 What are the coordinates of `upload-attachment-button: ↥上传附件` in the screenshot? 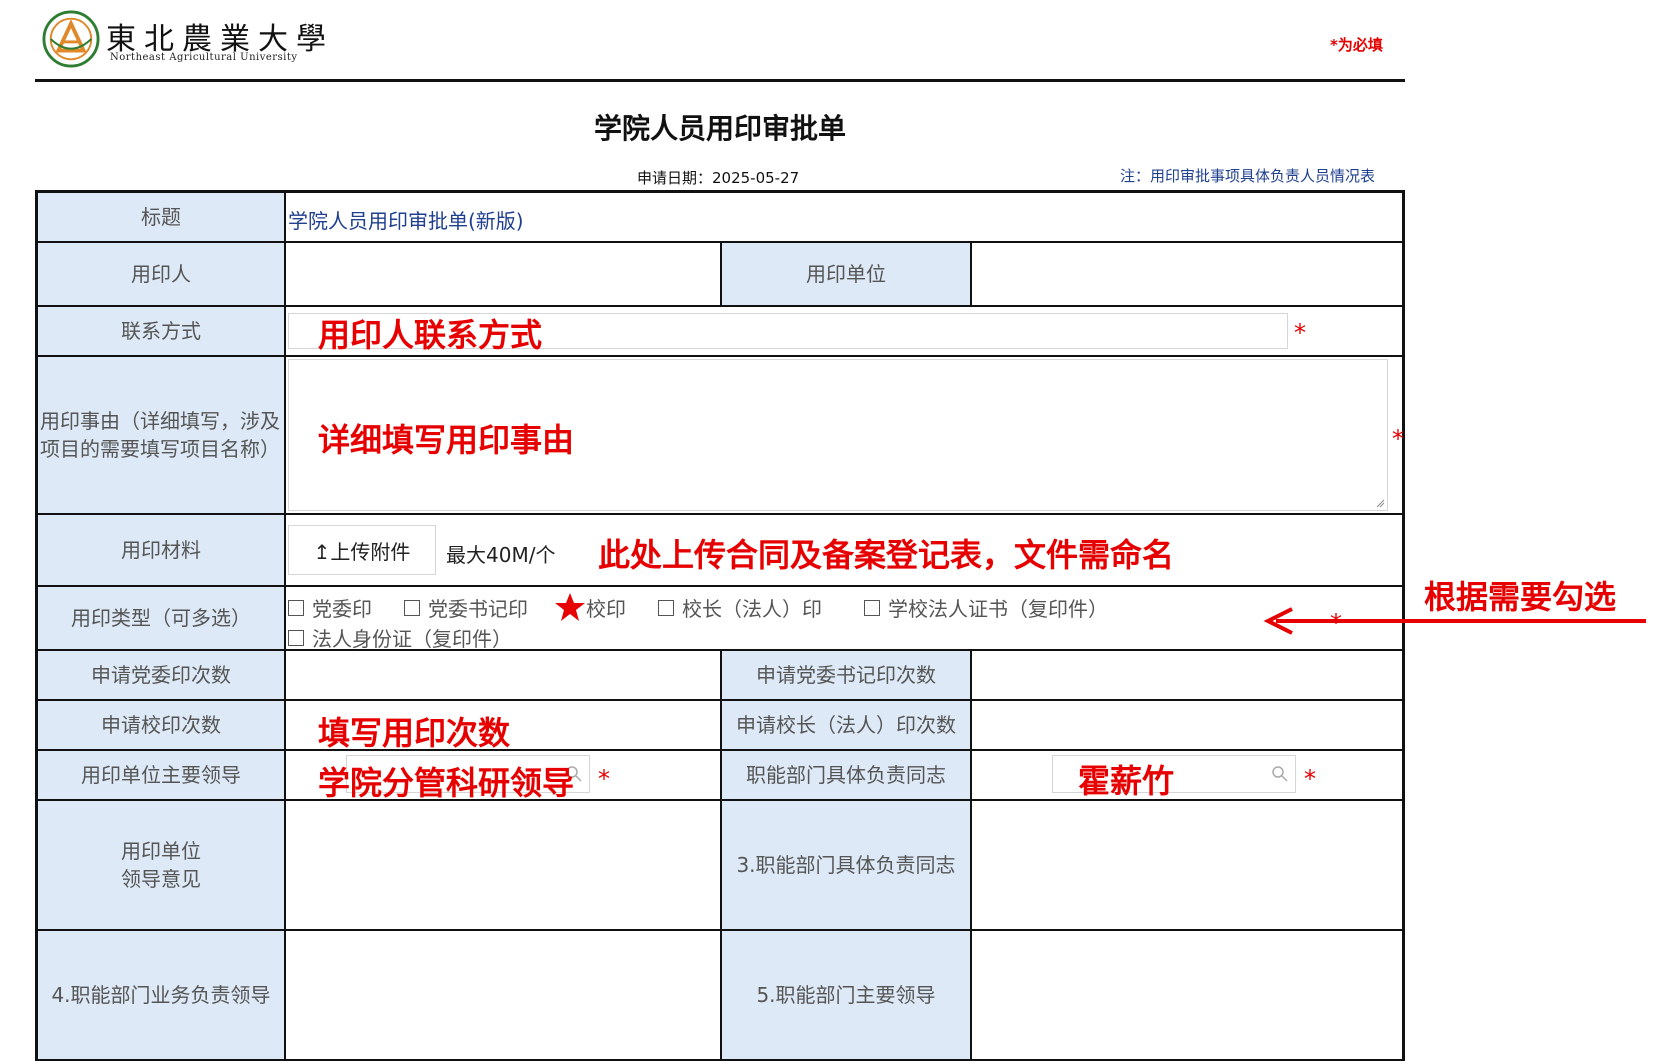 It's located at (362, 550).